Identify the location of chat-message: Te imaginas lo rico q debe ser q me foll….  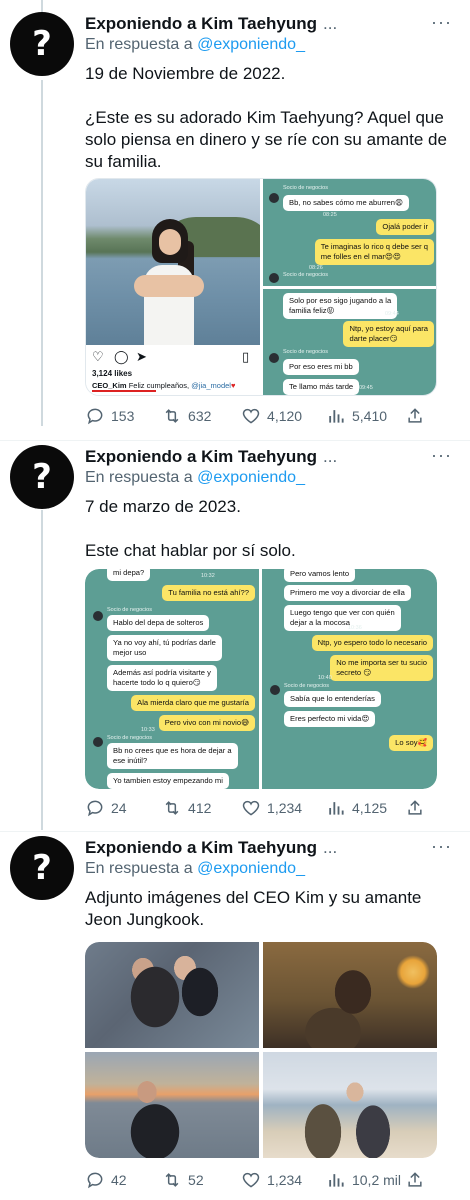
(374, 252).